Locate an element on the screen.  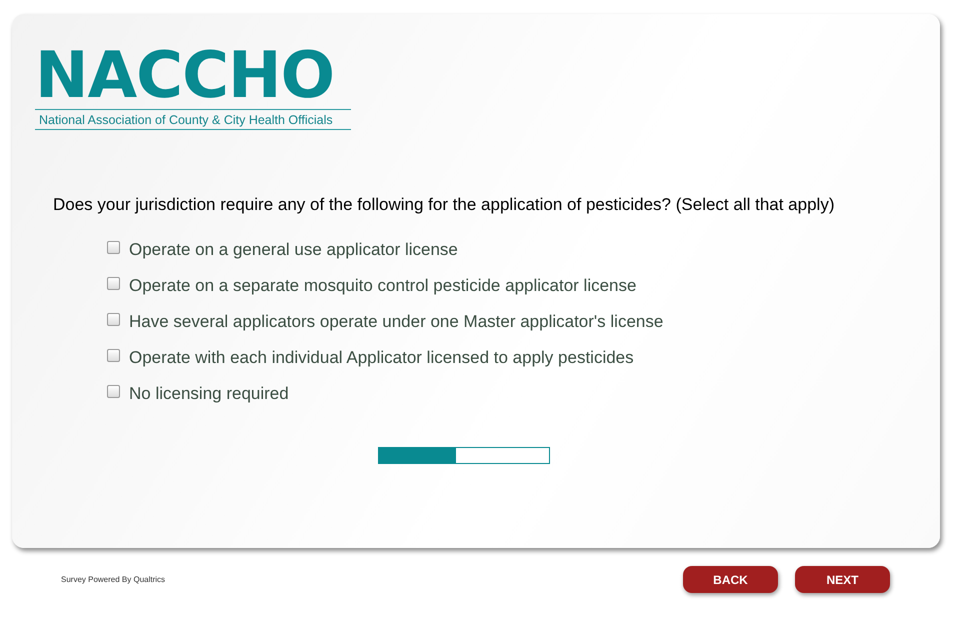
logo-subtitle: National Association of County & City Health Officials is located at coordinates (193, 120).